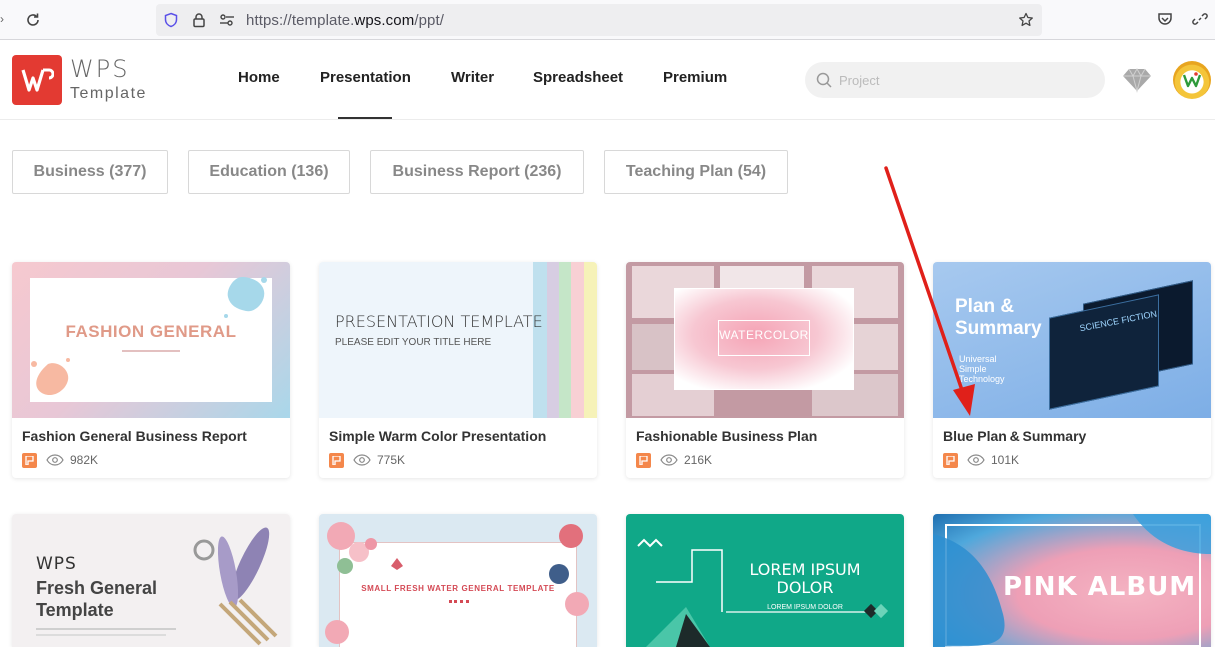  I want to click on view-count: 101K, so click(1005, 460).